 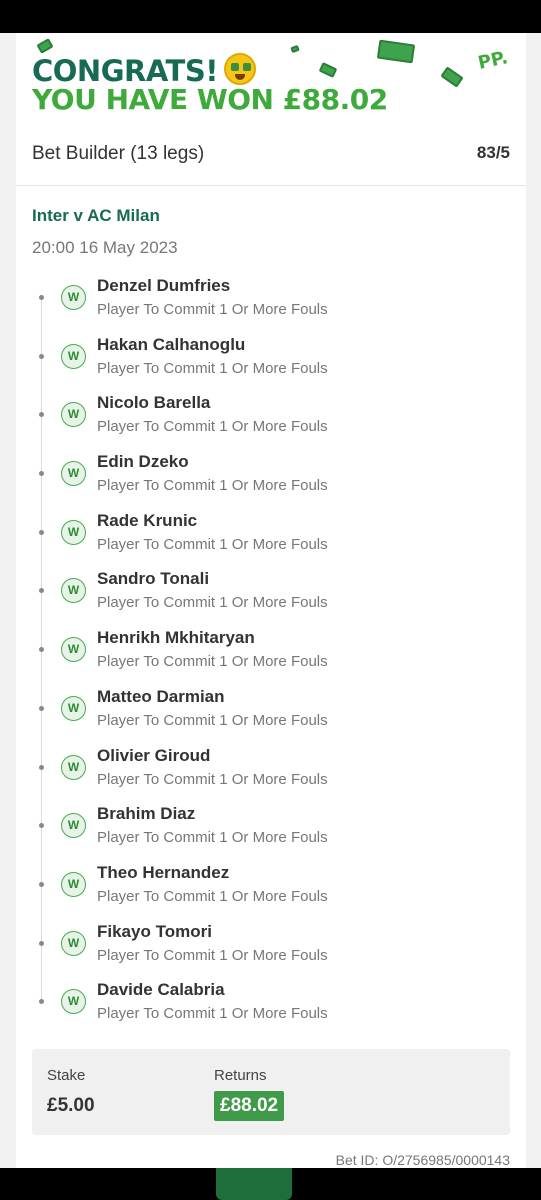 What do you see at coordinates (271, 185) in the screenshot?
I see `divider` at bounding box center [271, 185].